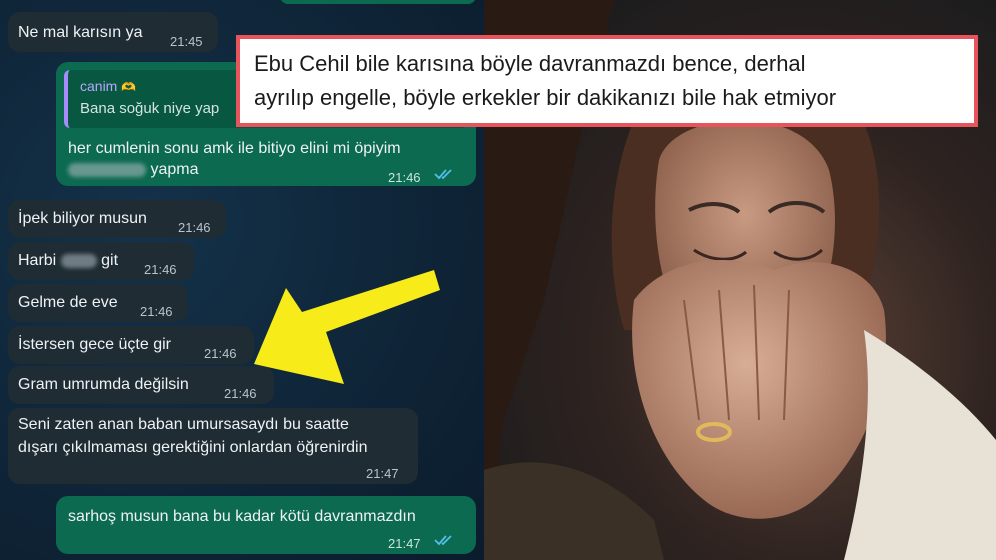  What do you see at coordinates (68, 302) in the screenshot?
I see `message-text: Gelme de eve` at bounding box center [68, 302].